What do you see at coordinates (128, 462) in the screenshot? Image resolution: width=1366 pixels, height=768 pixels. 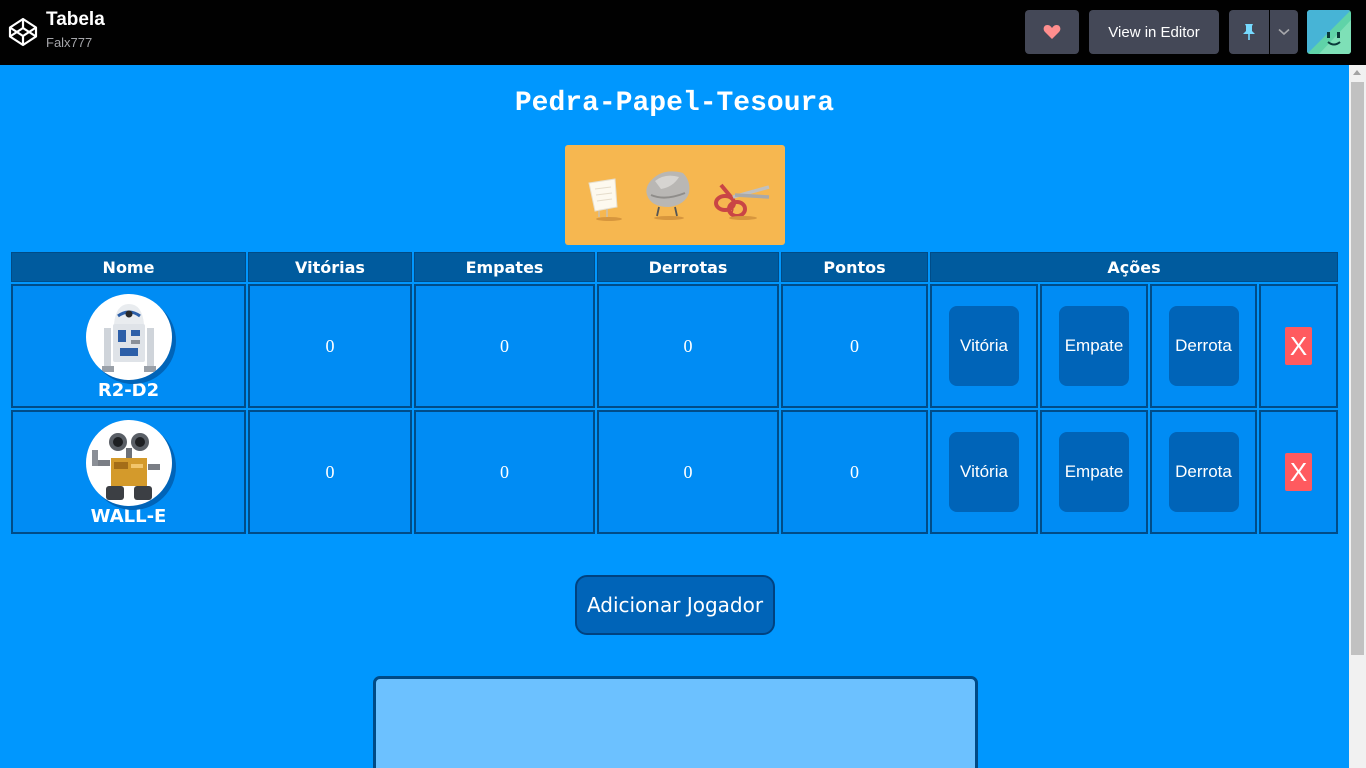 I see `player-avatar-wall-e` at bounding box center [128, 462].